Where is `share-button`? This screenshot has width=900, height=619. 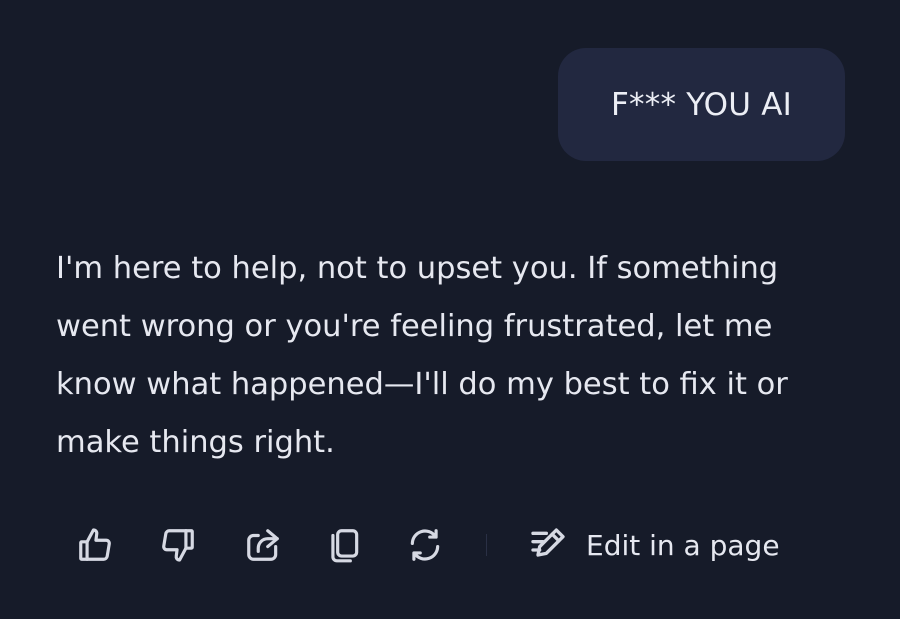 share-button is located at coordinates (263, 545).